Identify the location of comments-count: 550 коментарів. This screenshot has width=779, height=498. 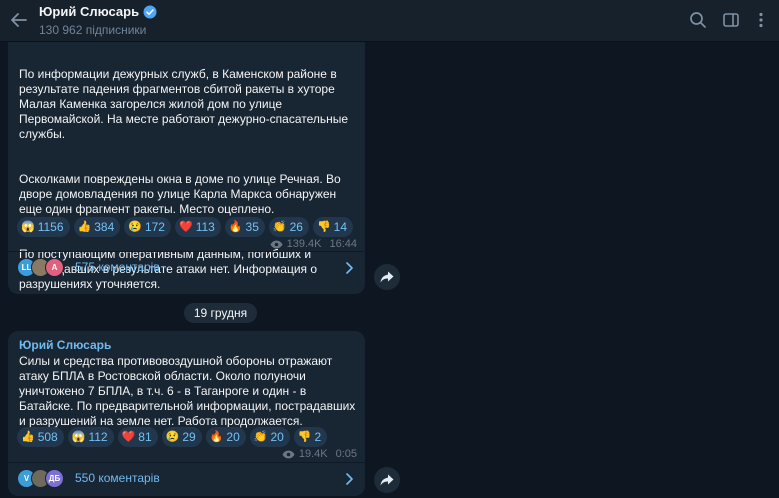
(117, 478).